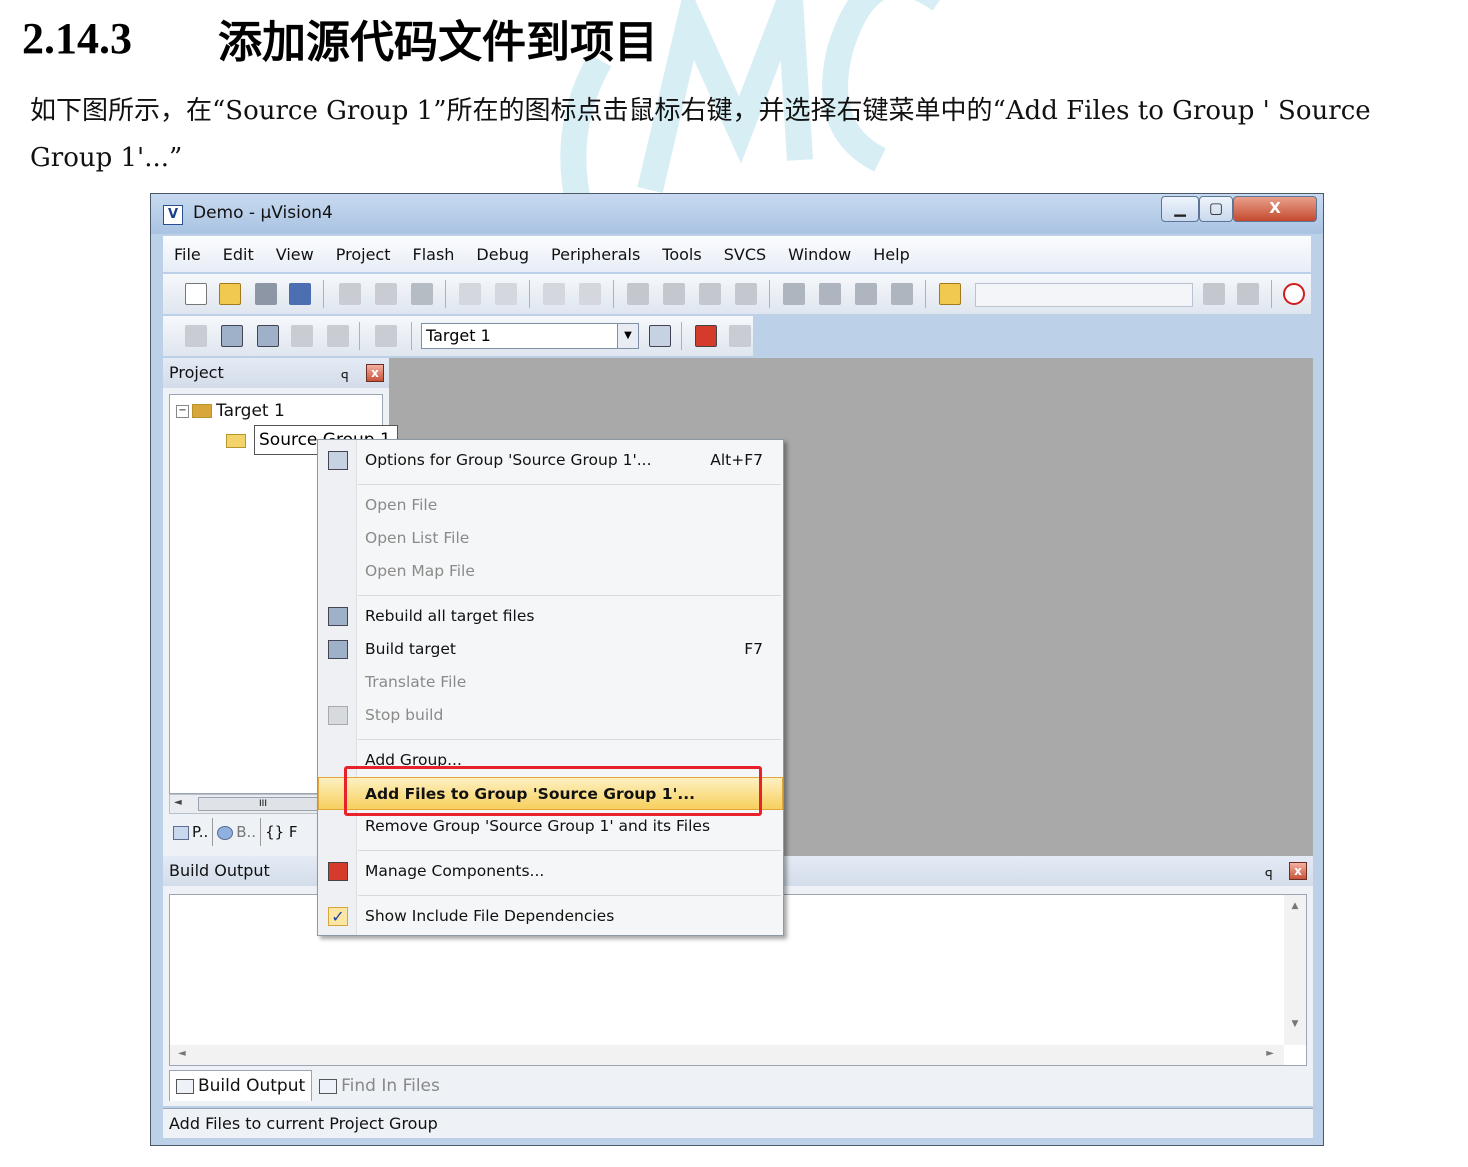  I want to click on menu-item-label: Build target, so click(410, 649).